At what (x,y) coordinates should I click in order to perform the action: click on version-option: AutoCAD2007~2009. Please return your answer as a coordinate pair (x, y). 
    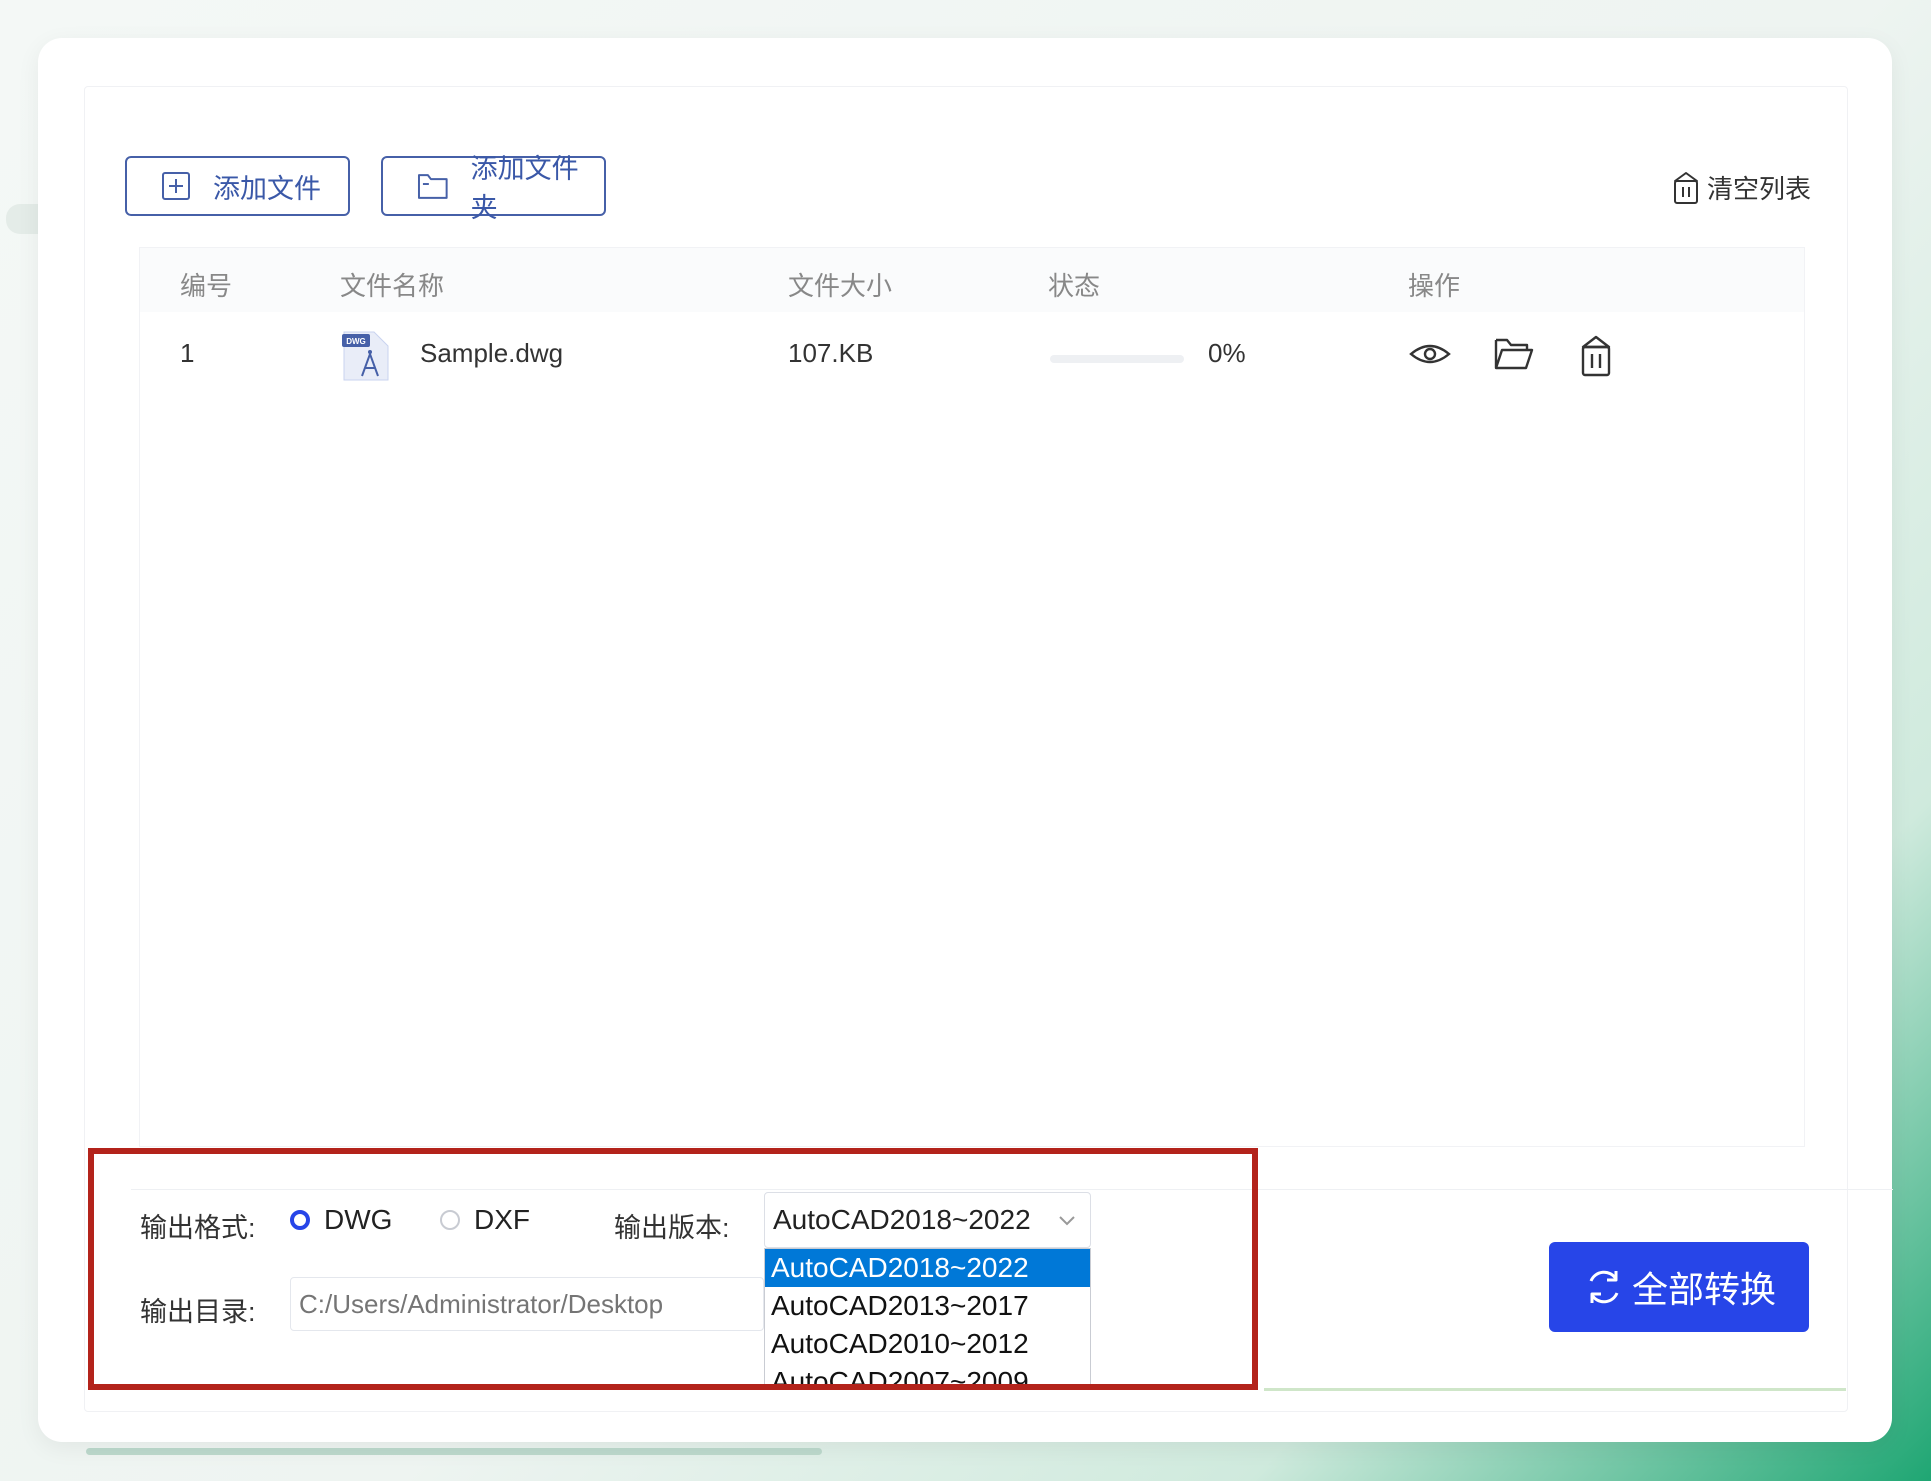
    Looking at the image, I should click on (927, 1374).